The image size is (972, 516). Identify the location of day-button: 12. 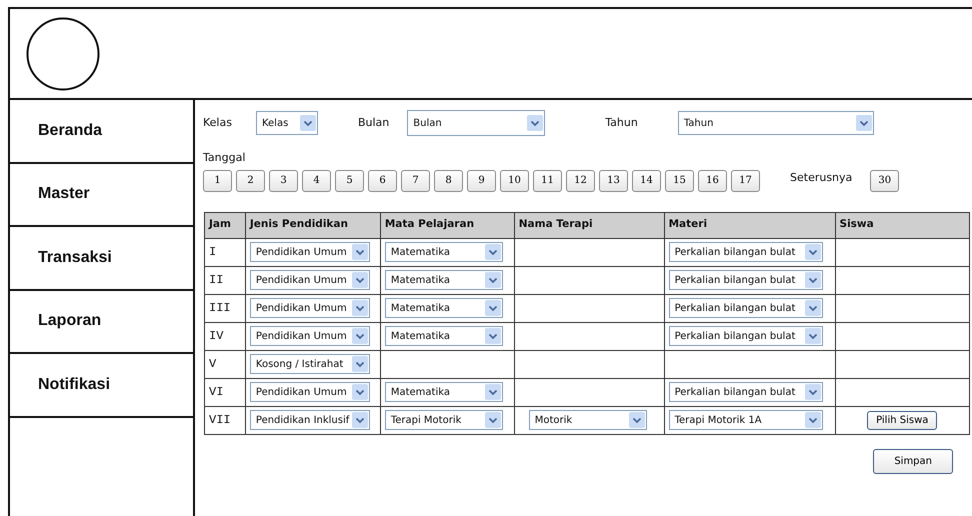
(580, 181).